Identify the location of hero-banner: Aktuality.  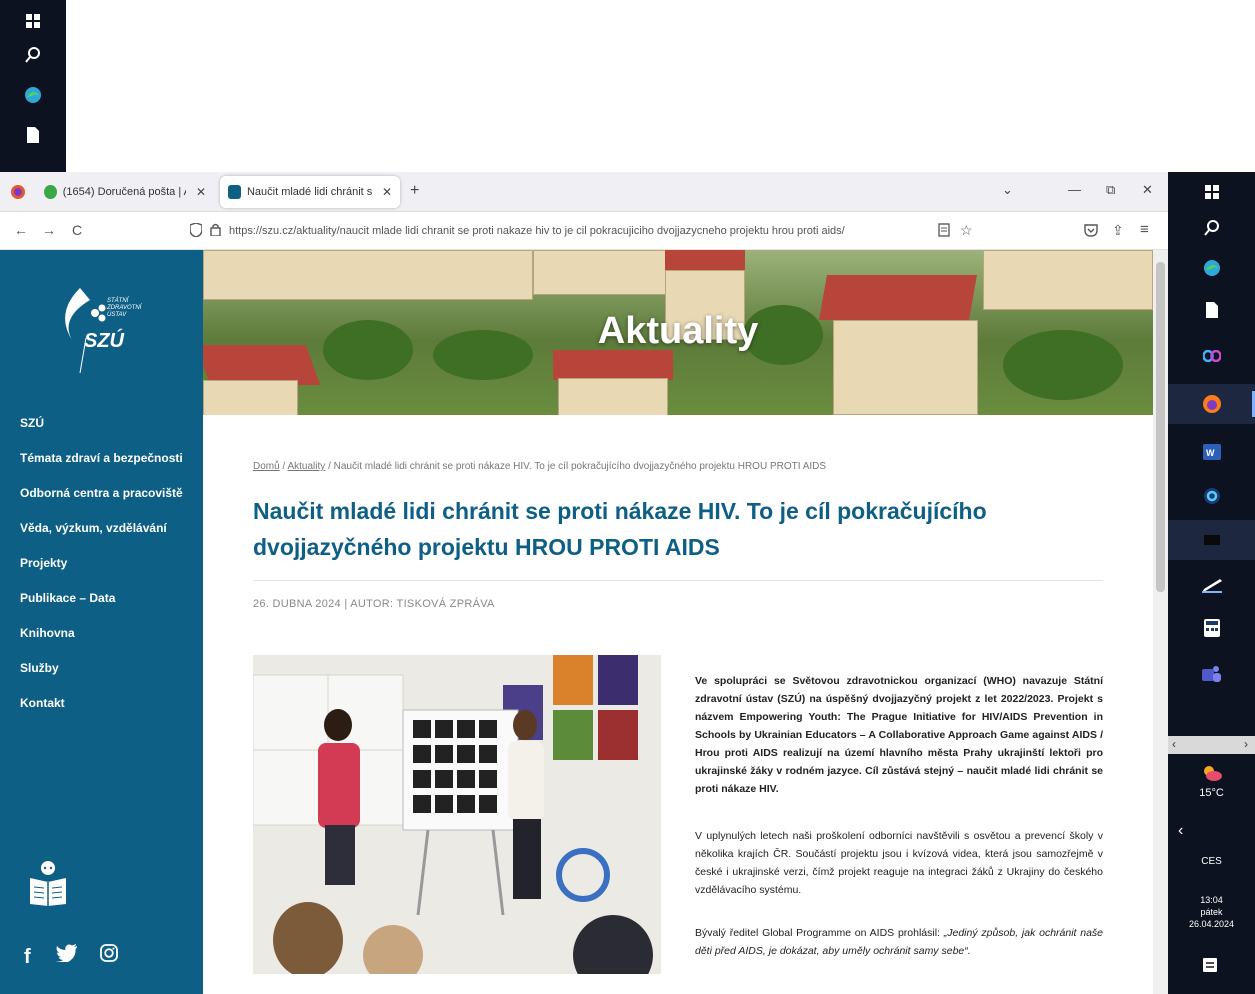
(678, 332).